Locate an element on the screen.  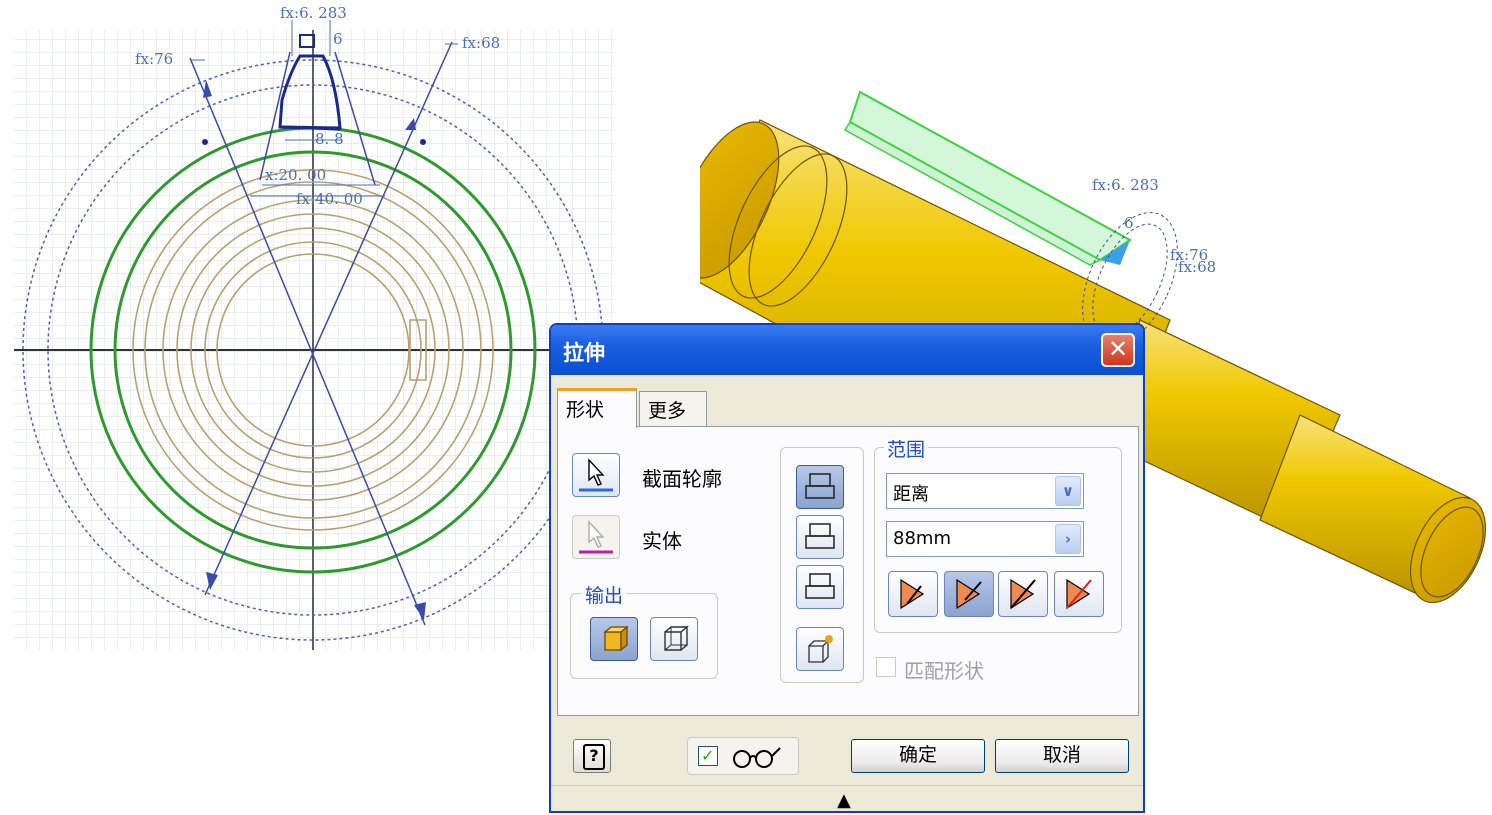
ok-button-label: 确定 is located at coordinates (917, 755).